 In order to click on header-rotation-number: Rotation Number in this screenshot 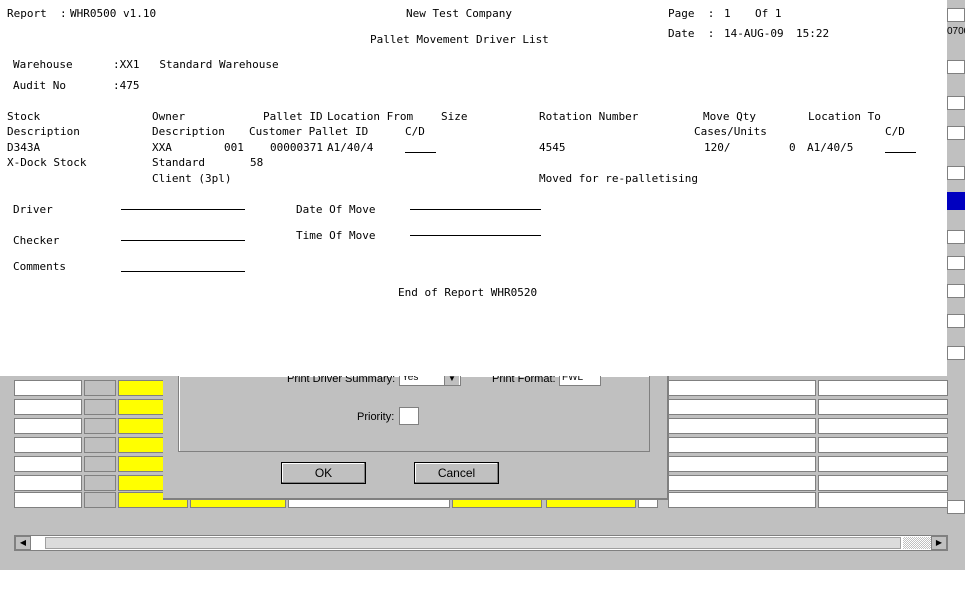, I will do `click(589, 116)`.